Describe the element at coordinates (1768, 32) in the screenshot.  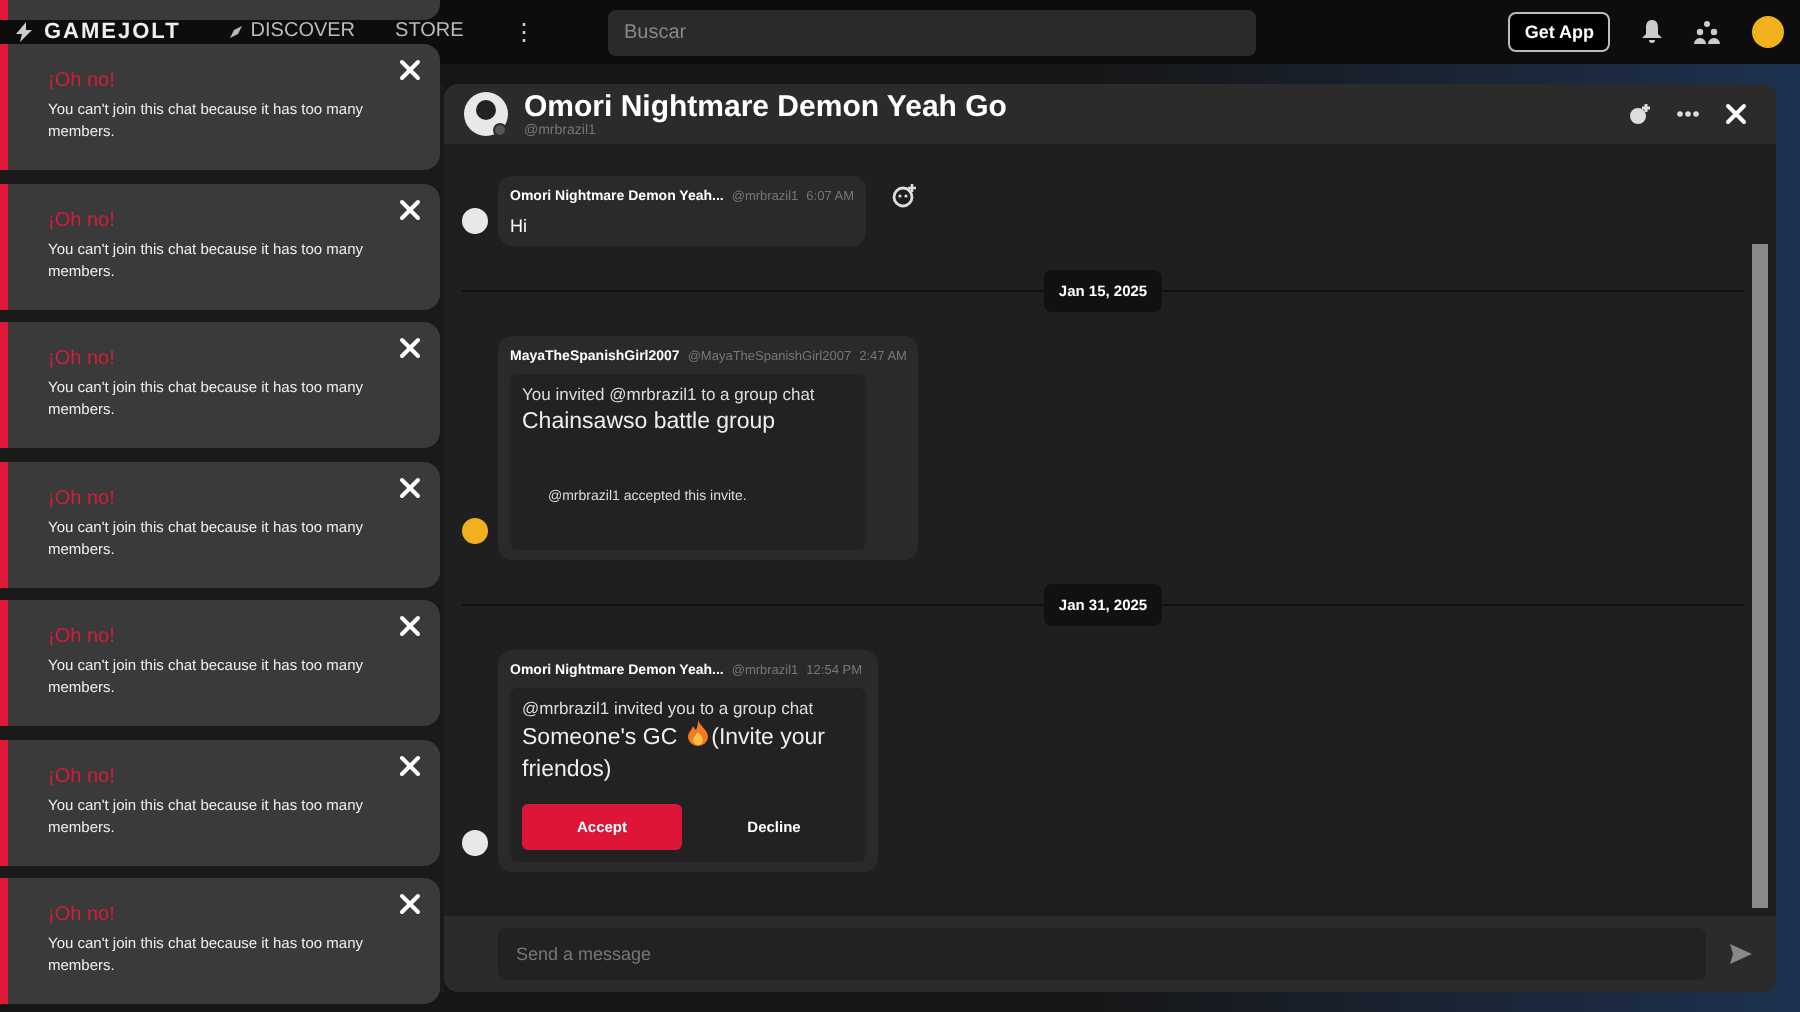
I see `user-avatar` at that location.